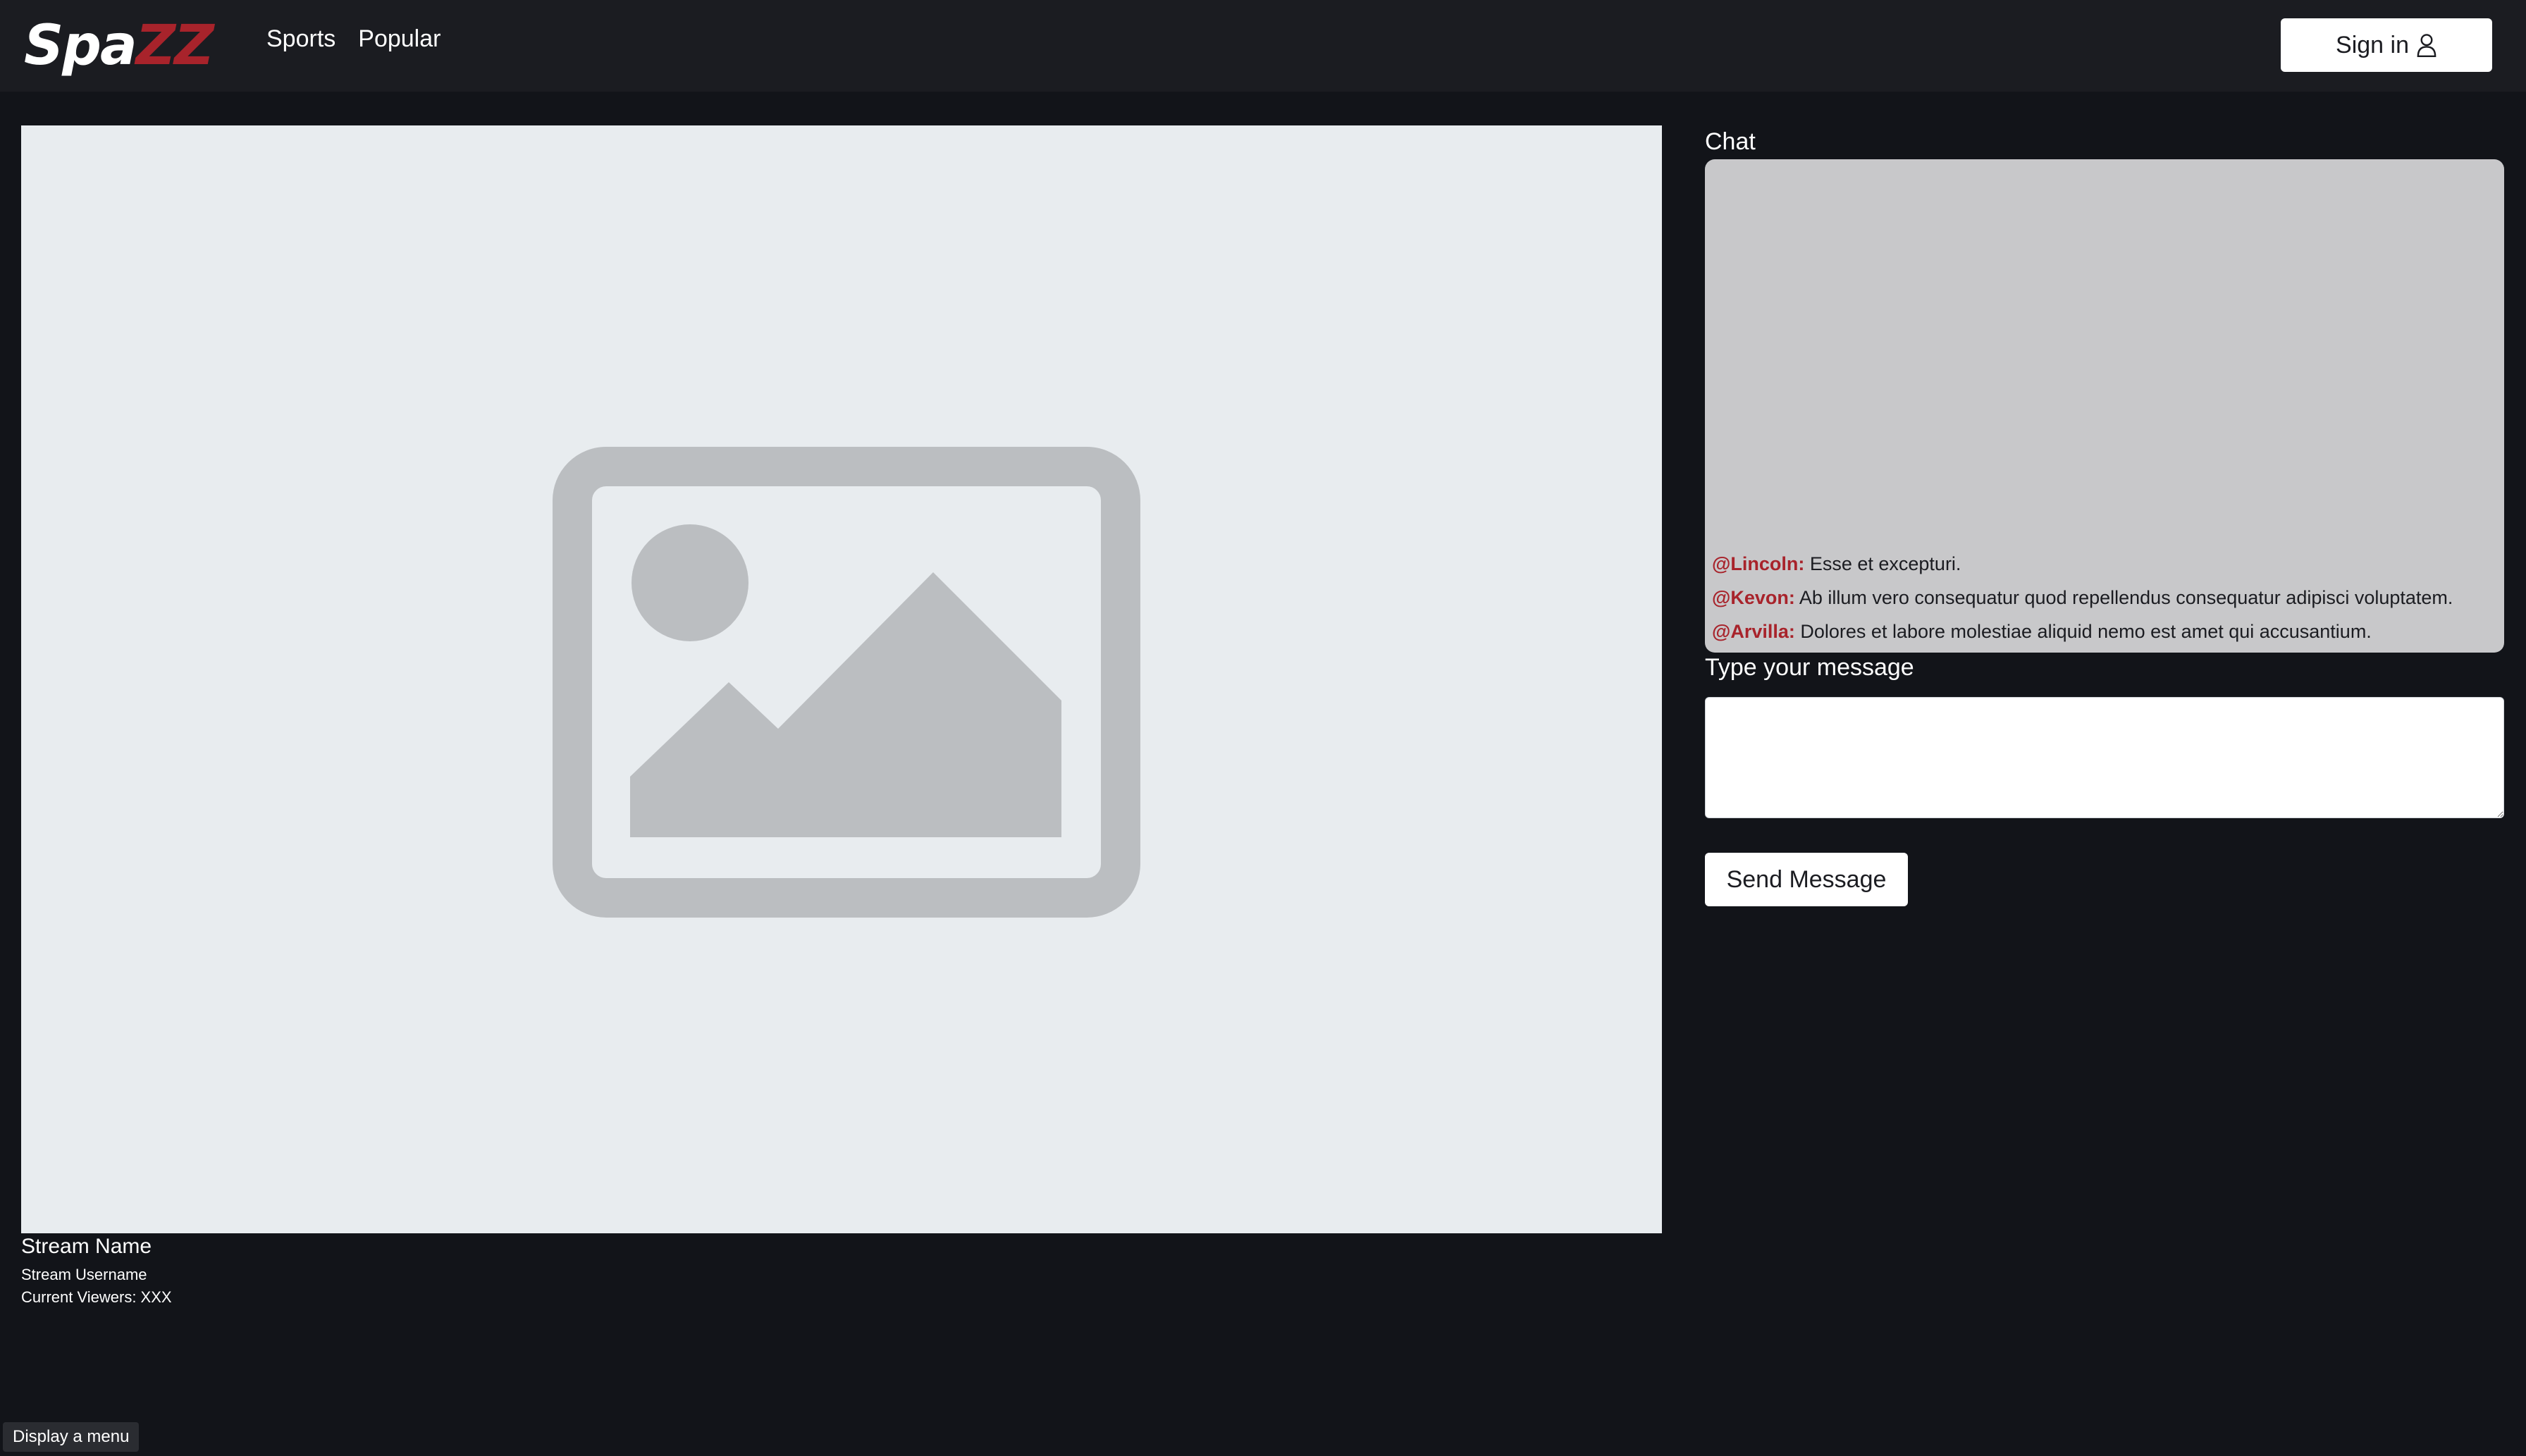  Describe the element at coordinates (1263, 46) in the screenshot. I see `top-navbar: Spa ZZ Sports Popular Sign in` at that location.